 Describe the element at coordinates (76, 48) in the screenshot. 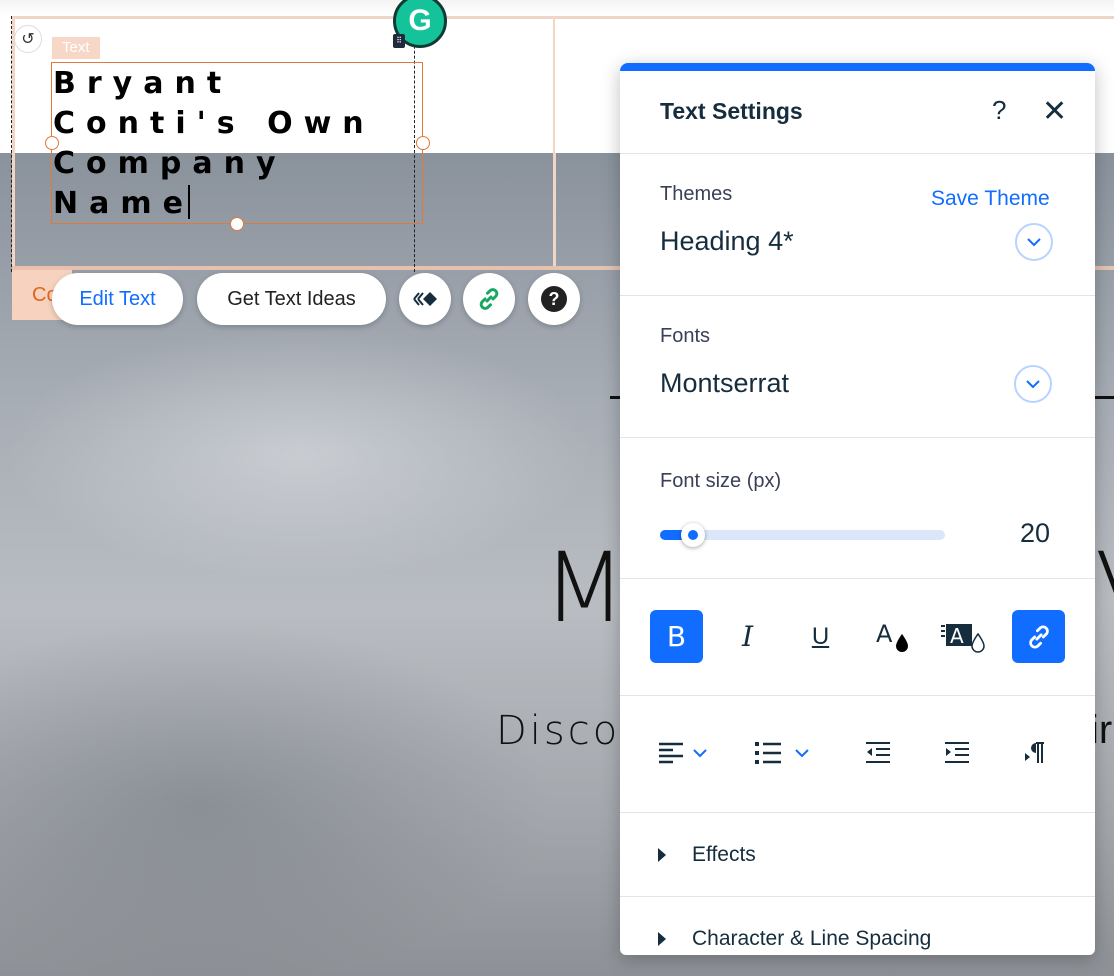

I see `element-type-tag: Text` at that location.